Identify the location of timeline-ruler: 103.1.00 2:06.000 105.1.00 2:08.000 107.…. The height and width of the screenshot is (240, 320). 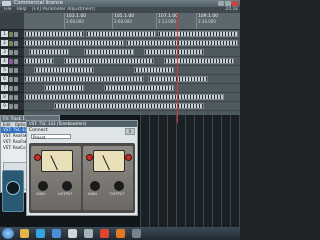
(132, 21).